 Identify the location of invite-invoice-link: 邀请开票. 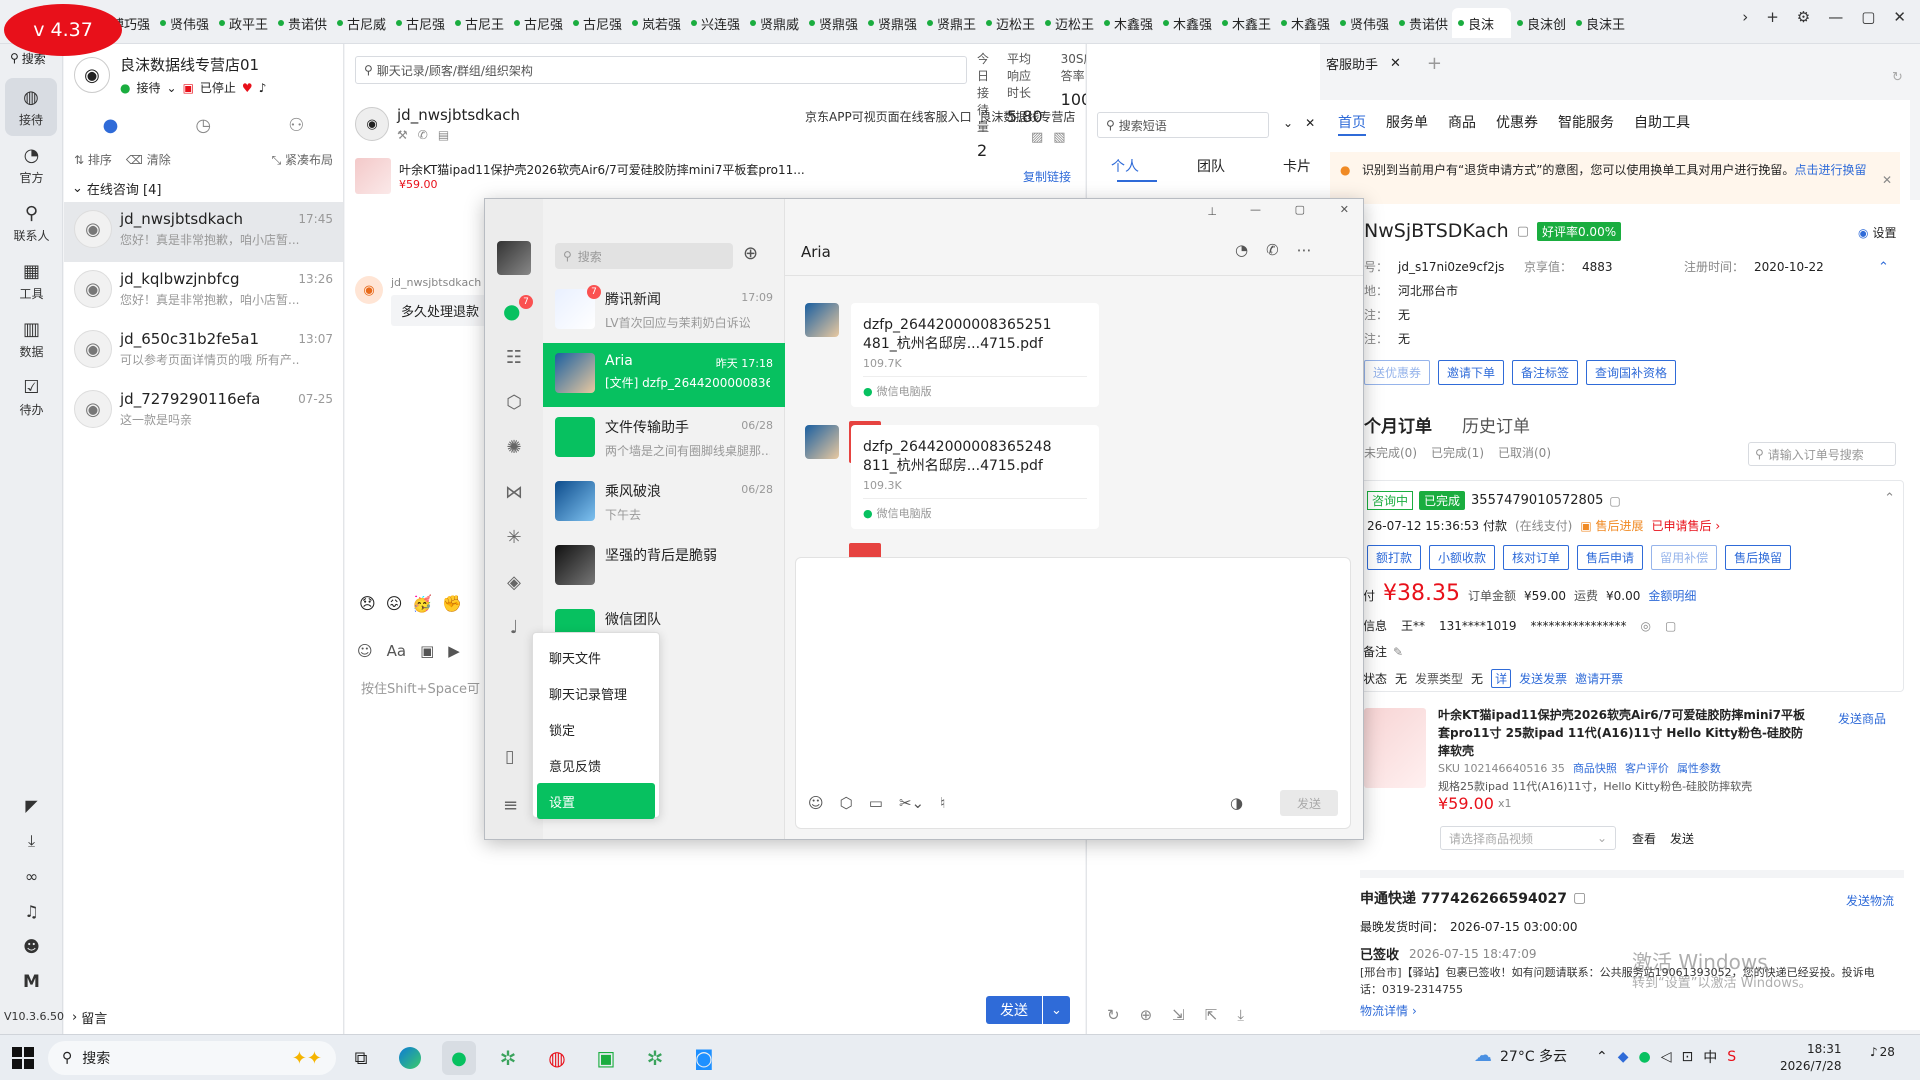
(1599, 678).